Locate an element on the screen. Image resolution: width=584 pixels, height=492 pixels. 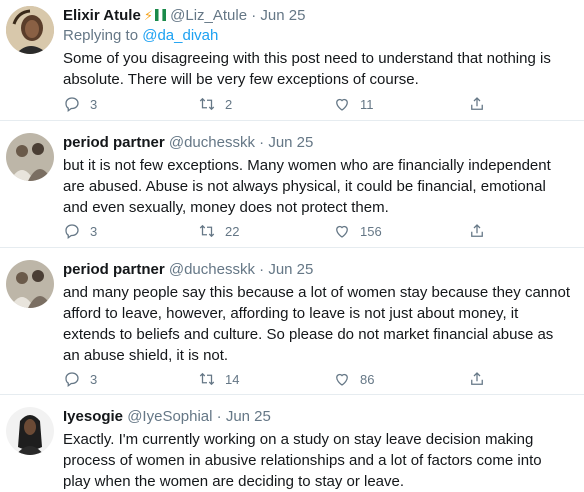
user-handle: @IyeSophial is located at coordinates (169, 416).